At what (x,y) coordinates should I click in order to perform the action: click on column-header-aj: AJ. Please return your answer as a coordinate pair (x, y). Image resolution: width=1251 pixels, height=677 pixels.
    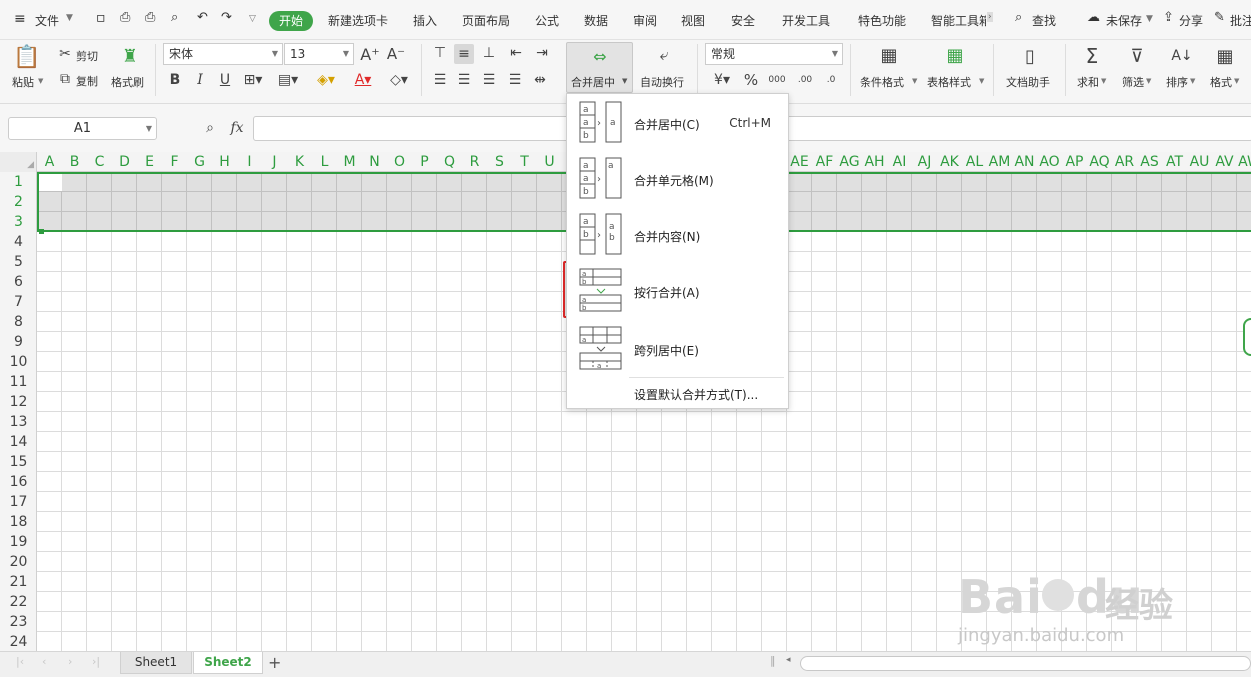
    Looking at the image, I should click on (924, 162).